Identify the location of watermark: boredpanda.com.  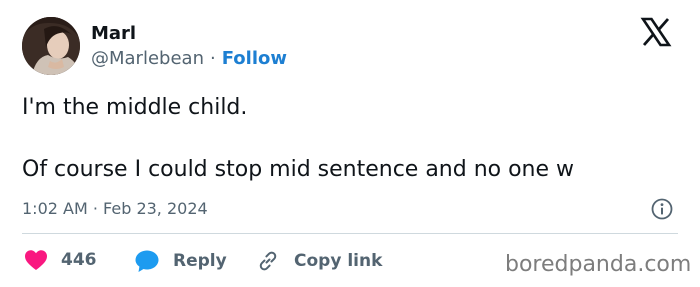
(598, 264).